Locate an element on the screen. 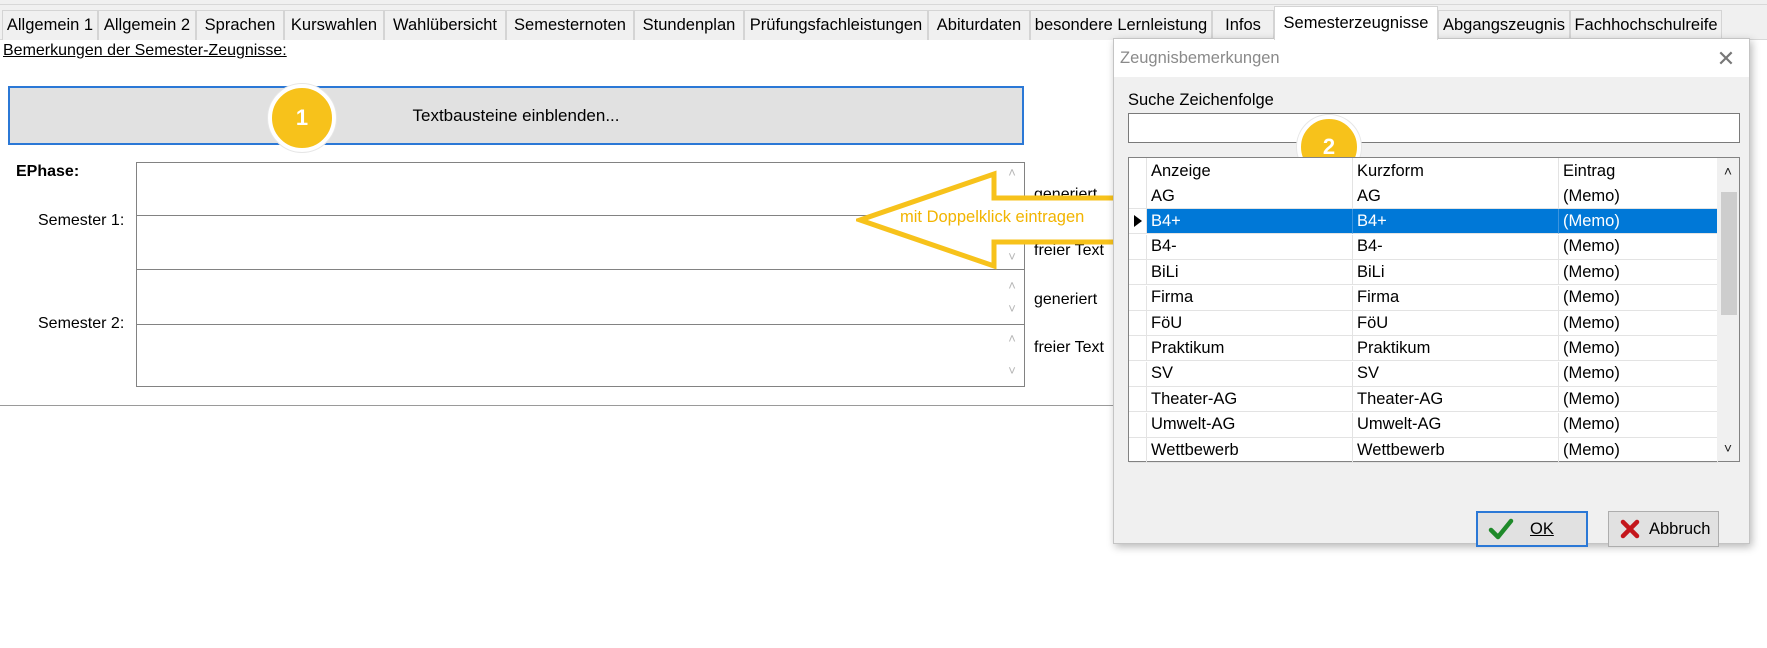  remarks-heading: Bemerkungen der Semester-Zeugnisse: is located at coordinates (145, 50).